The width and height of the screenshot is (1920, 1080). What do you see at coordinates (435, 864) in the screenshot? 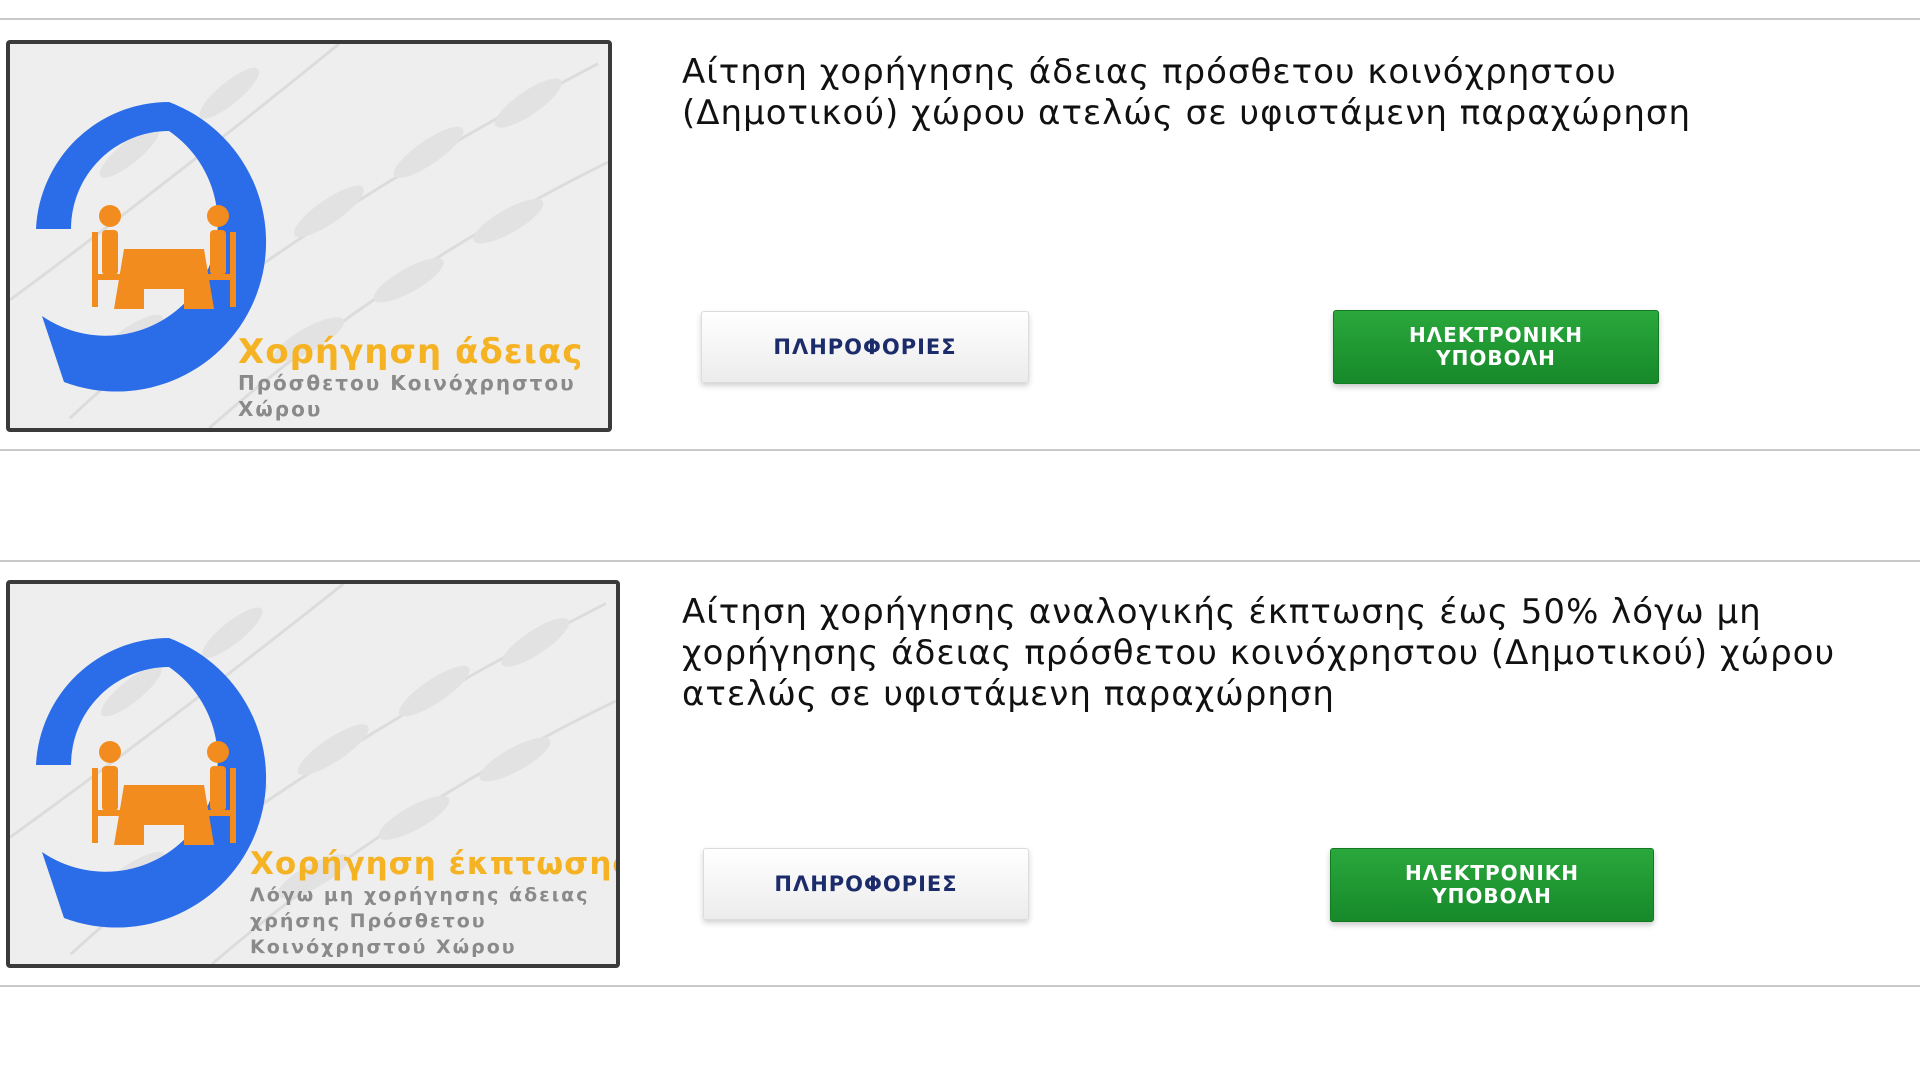
I see `thumbnail-caption-title: Χορήγηση έκπτωσης` at bounding box center [435, 864].